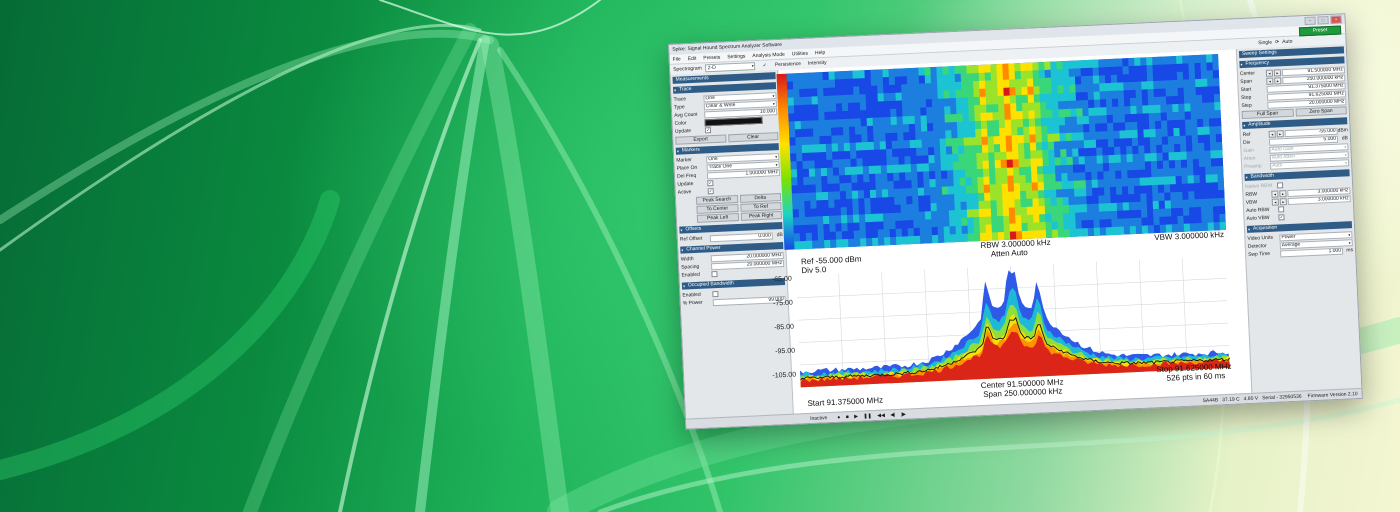 This screenshot has width=1400, height=512. What do you see at coordinates (1281, 217) in the screenshot?
I see `auto-vbw-checkbox: ✓` at bounding box center [1281, 217].